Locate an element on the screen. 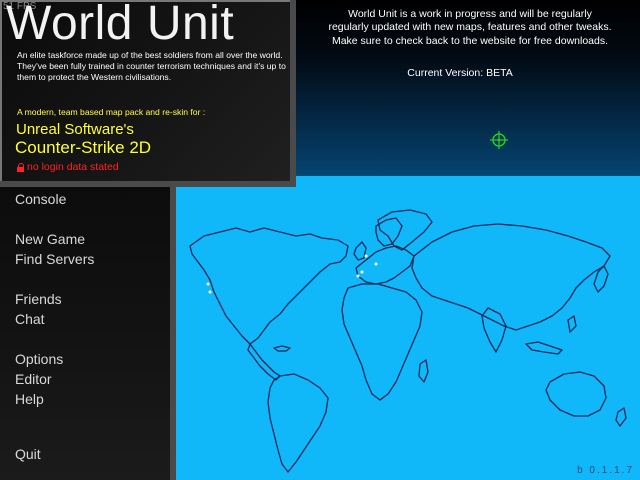 The height and width of the screenshot is (480, 640). menu-quit: Quit is located at coordinates (28, 454).